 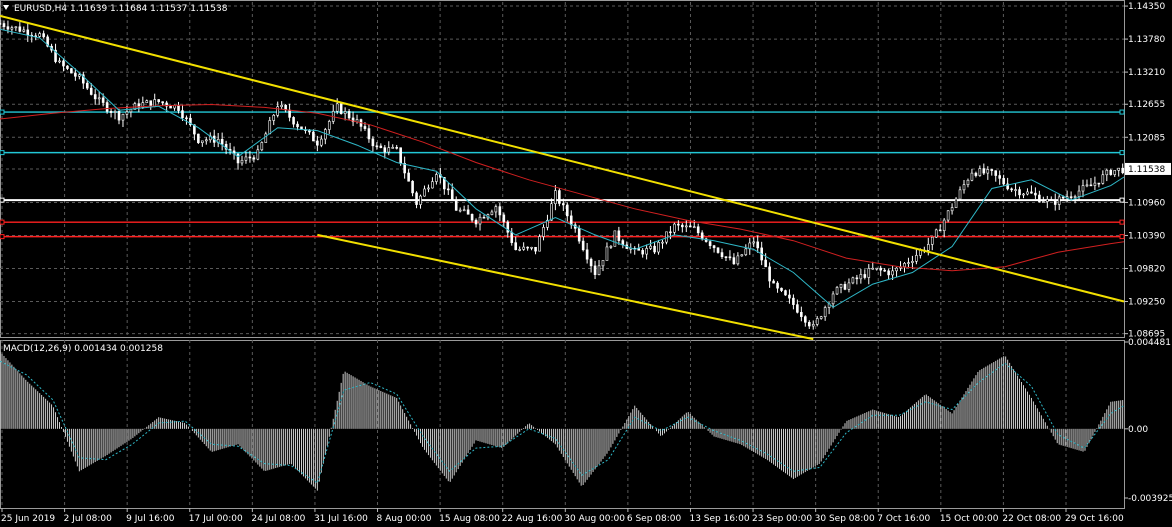 What do you see at coordinates (2, 200) in the screenshot?
I see `white-level-handle-left` at bounding box center [2, 200].